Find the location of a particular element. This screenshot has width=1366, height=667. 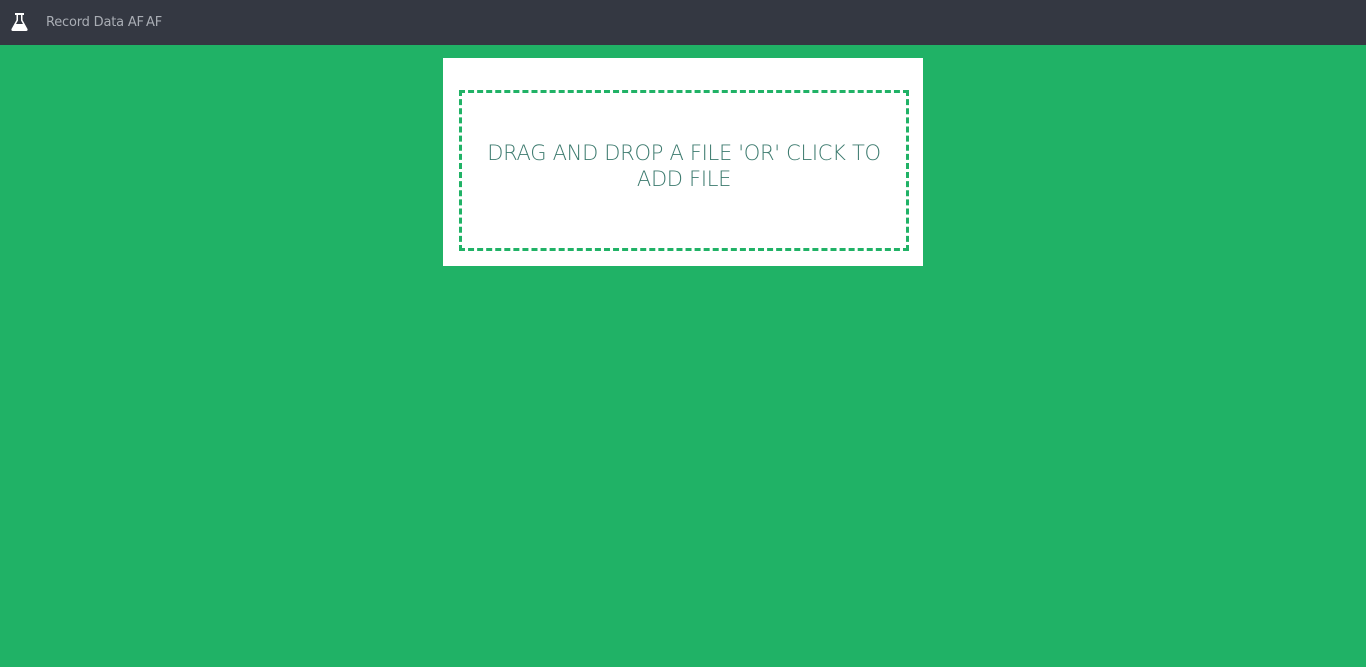

top-navbar: Record Data AF AF is located at coordinates (683, 22).